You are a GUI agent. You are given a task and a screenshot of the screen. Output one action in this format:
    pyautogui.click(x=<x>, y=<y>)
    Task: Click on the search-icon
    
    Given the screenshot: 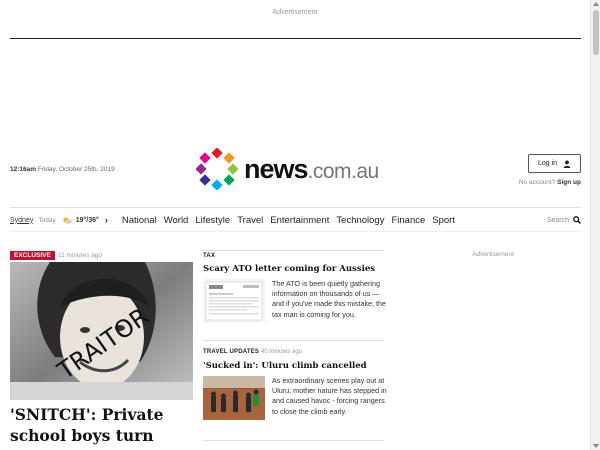 What is the action you would take?
    pyautogui.click(x=577, y=220)
    